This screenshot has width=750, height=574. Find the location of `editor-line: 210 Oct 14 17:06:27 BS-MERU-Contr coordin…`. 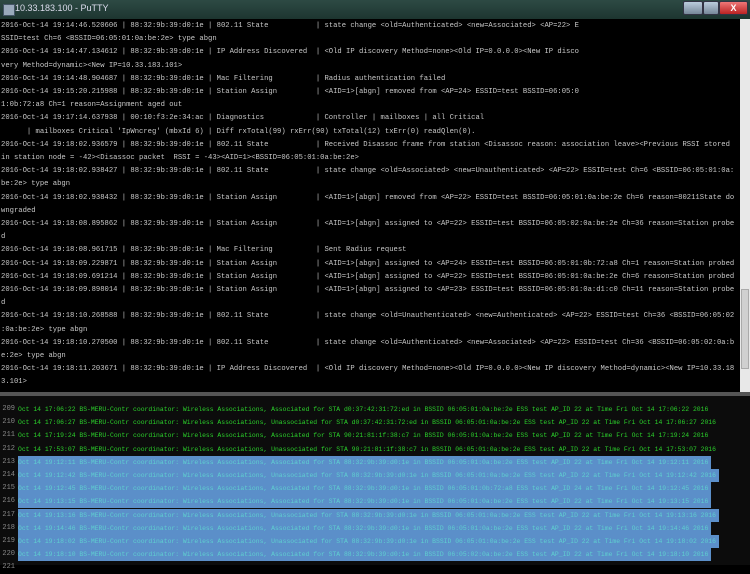

editor-line: 210 Oct 14 17:06:27 BS-MERU-Contr coordin… is located at coordinates (375, 422).